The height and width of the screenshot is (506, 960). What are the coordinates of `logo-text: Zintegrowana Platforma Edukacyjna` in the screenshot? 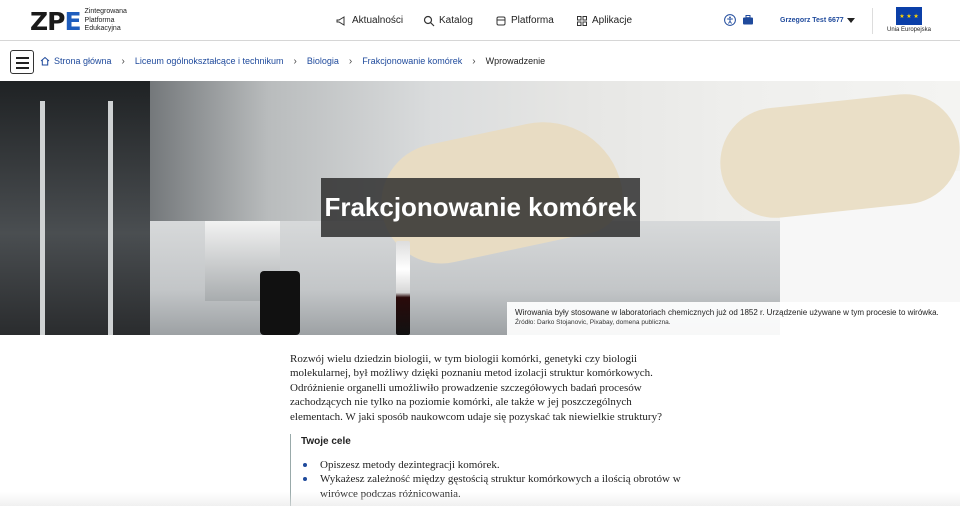 It's located at (105, 20).